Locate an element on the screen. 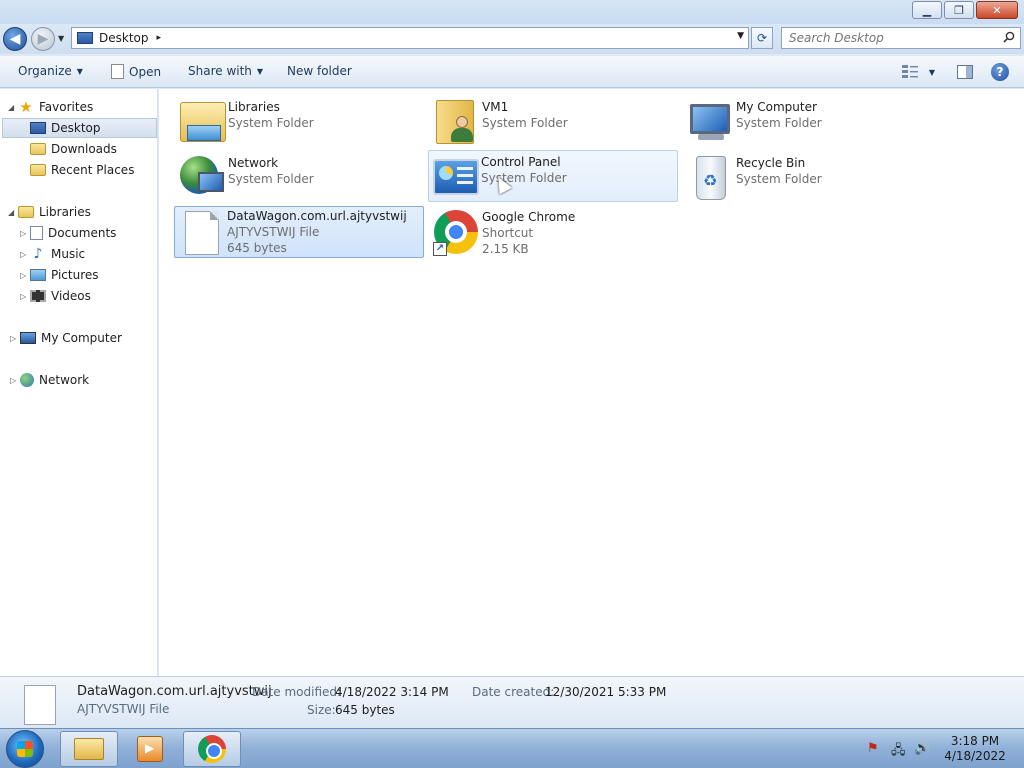 Image resolution: width=1024 pixels, height=768 pixels. nav-network: ▷ Network is located at coordinates (49, 380).